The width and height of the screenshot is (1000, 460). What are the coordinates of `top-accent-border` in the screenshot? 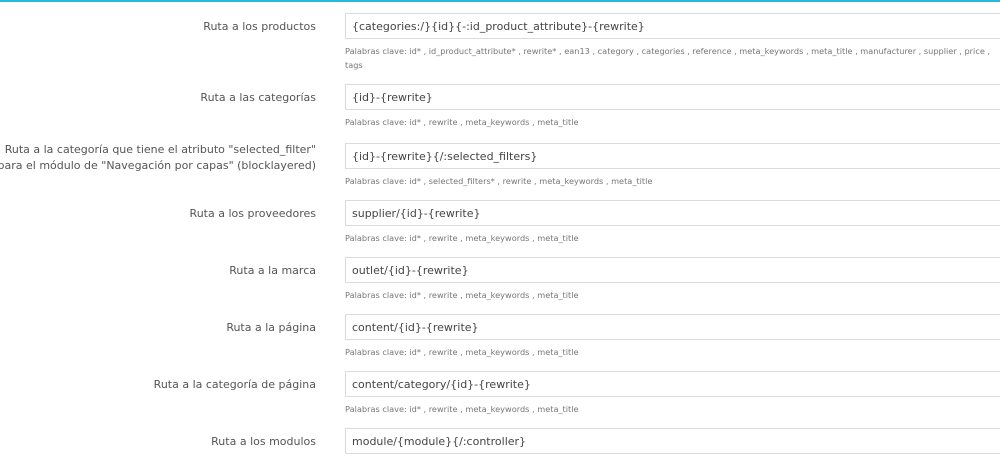 It's located at (500, 1).